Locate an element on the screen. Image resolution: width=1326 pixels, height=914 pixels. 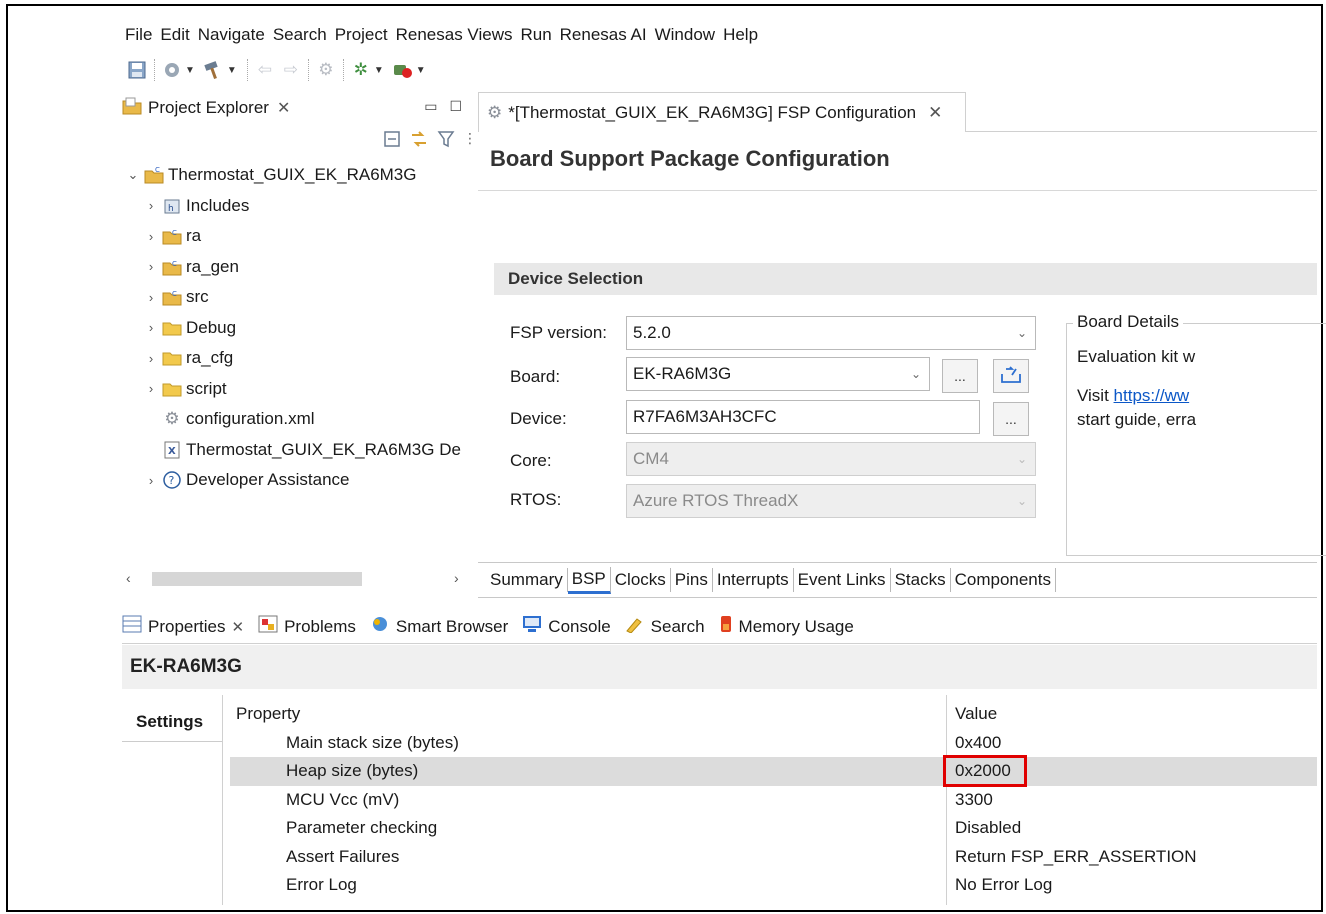
tab-problems: Problems is located at coordinates (307, 626).